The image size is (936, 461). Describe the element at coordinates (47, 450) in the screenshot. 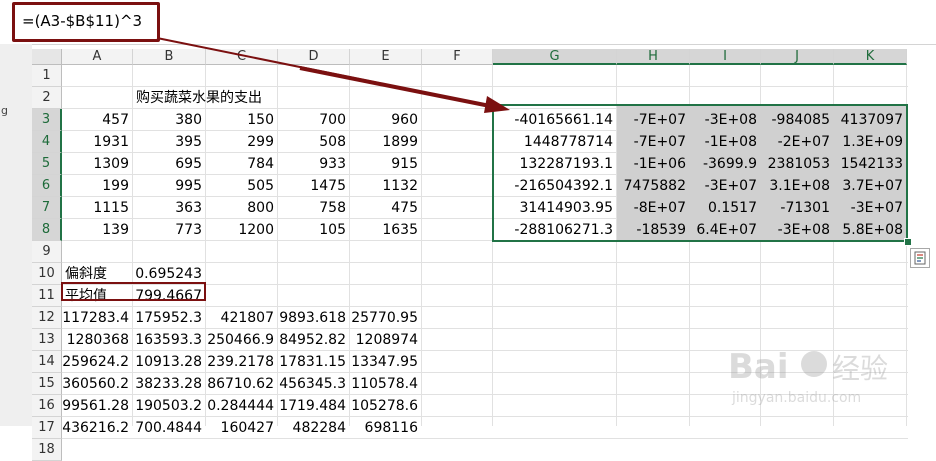

I see `row-header-18: 18` at that location.